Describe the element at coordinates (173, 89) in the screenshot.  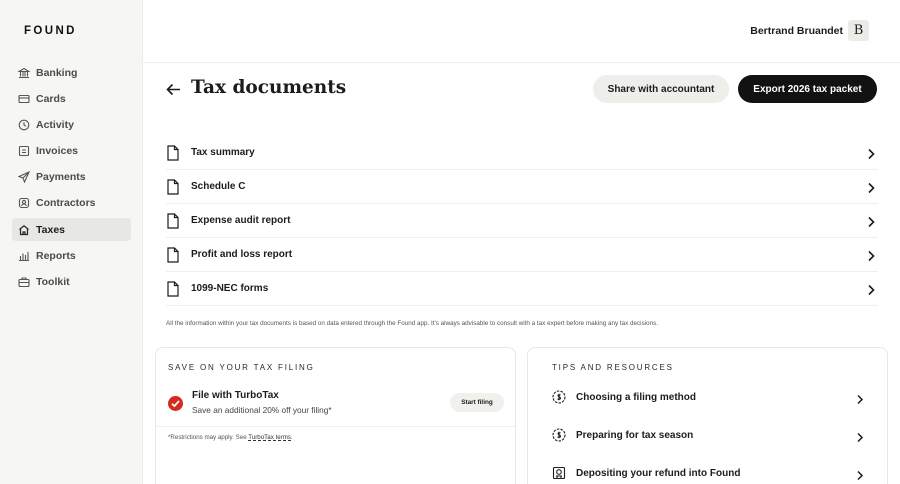
I see `back-arrow-icon` at that location.